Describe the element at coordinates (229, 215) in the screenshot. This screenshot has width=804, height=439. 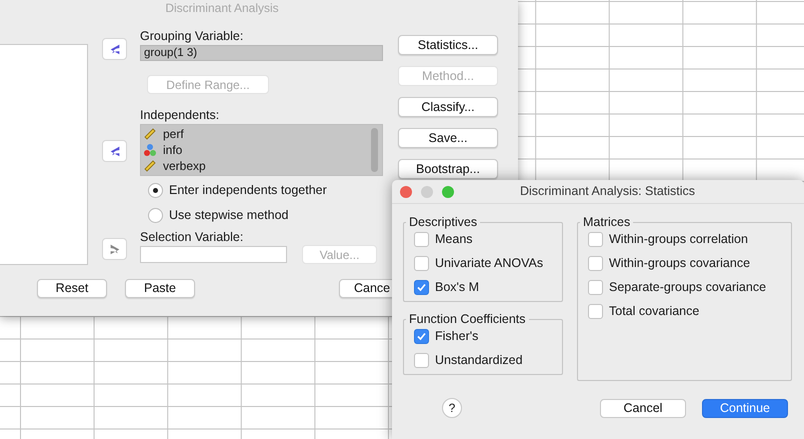
I see `radio-label: Use stepwise method` at that location.